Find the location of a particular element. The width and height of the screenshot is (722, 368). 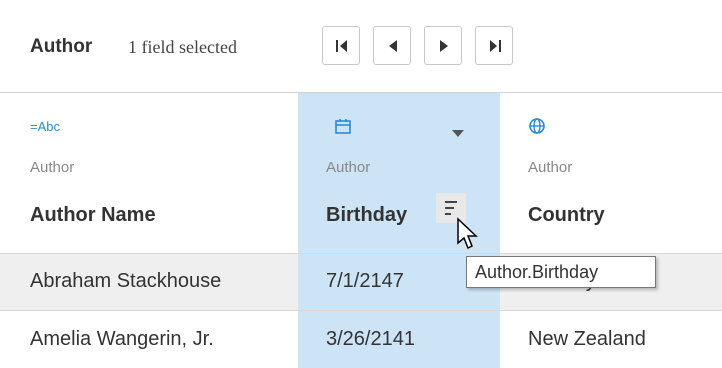

column-menu-dropdown is located at coordinates (458, 135).